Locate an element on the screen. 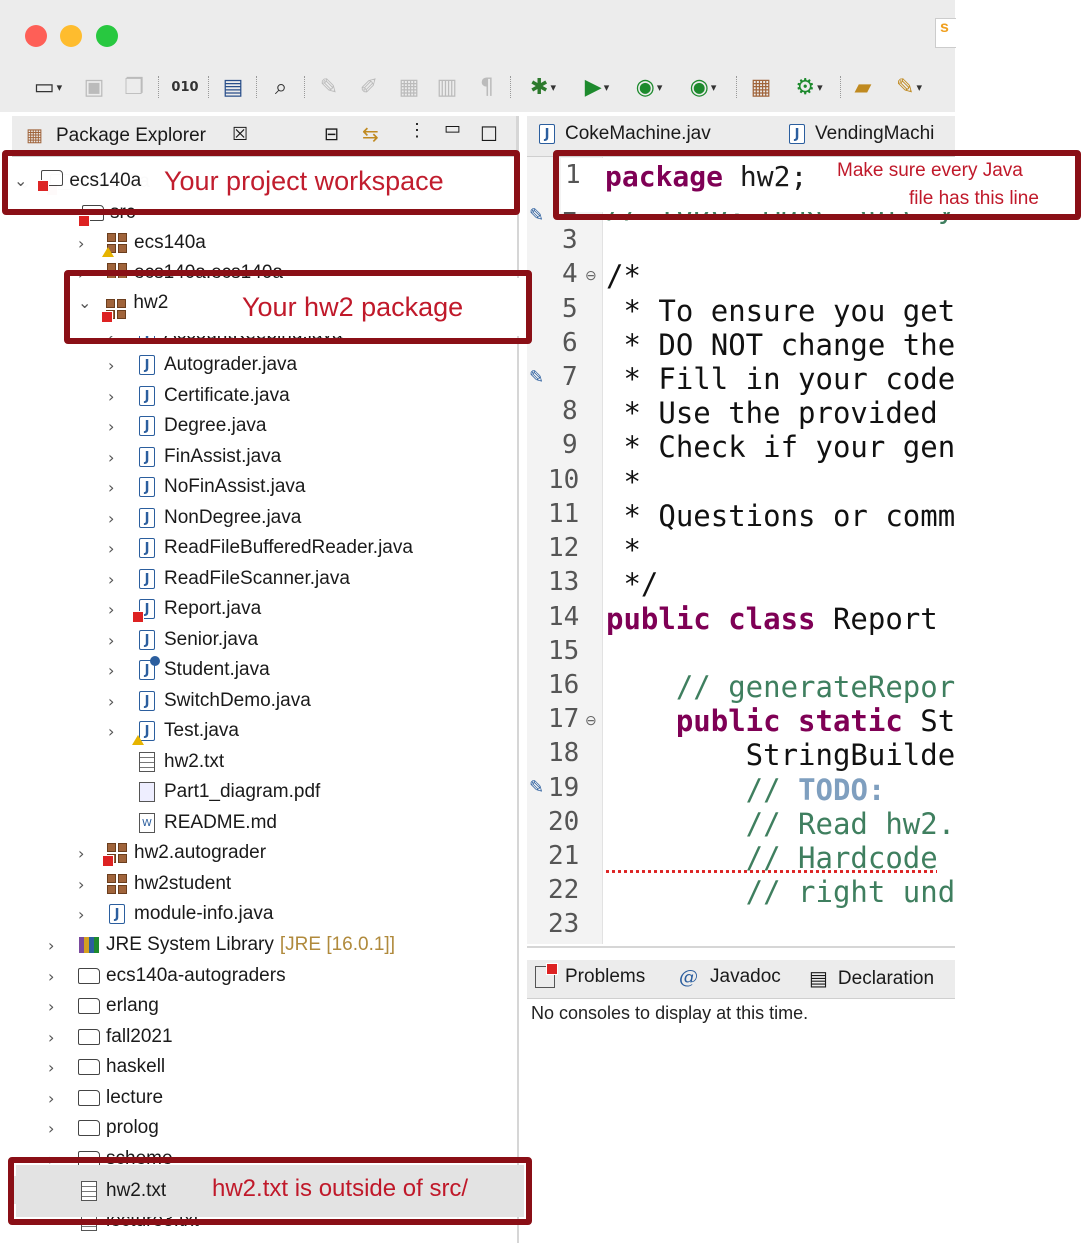  tree-item-folder: › prolog is located at coordinates (103, 1128).